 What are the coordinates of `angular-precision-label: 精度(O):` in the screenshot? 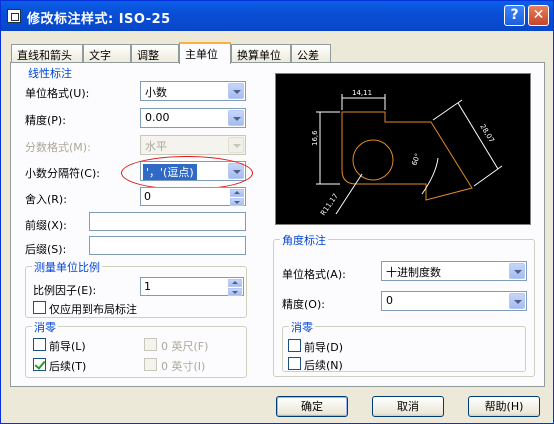 It's located at (303, 304).